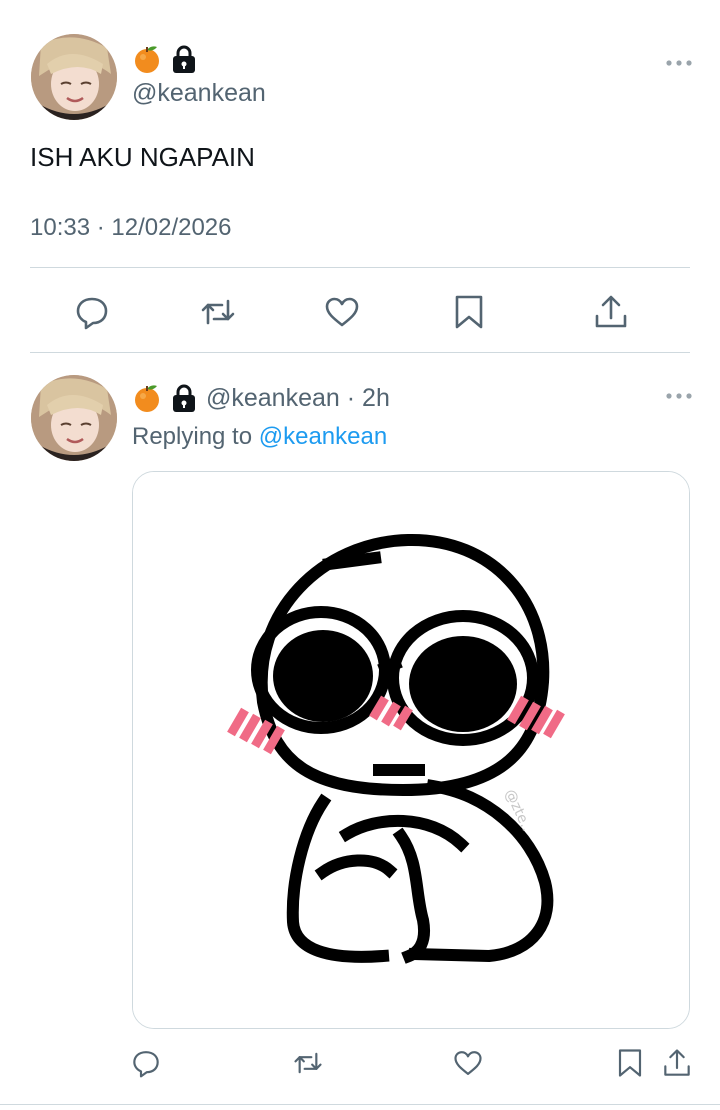 This screenshot has height=1110, width=720. I want to click on tweet-timestamp: 10:33 · 12/02/2026, so click(131, 228).